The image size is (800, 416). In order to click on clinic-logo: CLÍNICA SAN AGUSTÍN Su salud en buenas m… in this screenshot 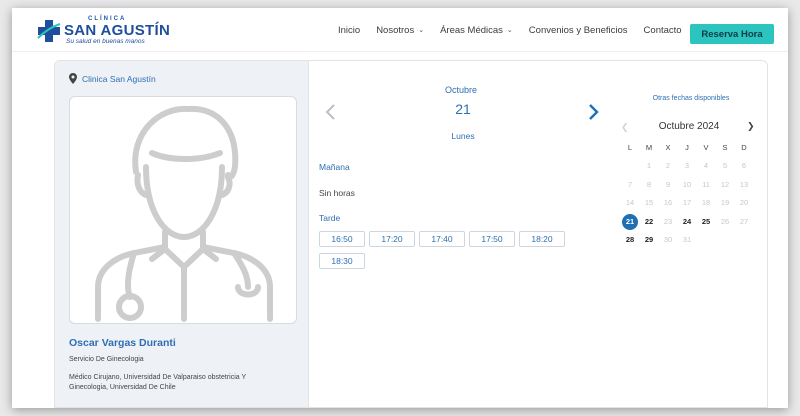, I will do `click(111, 31)`.